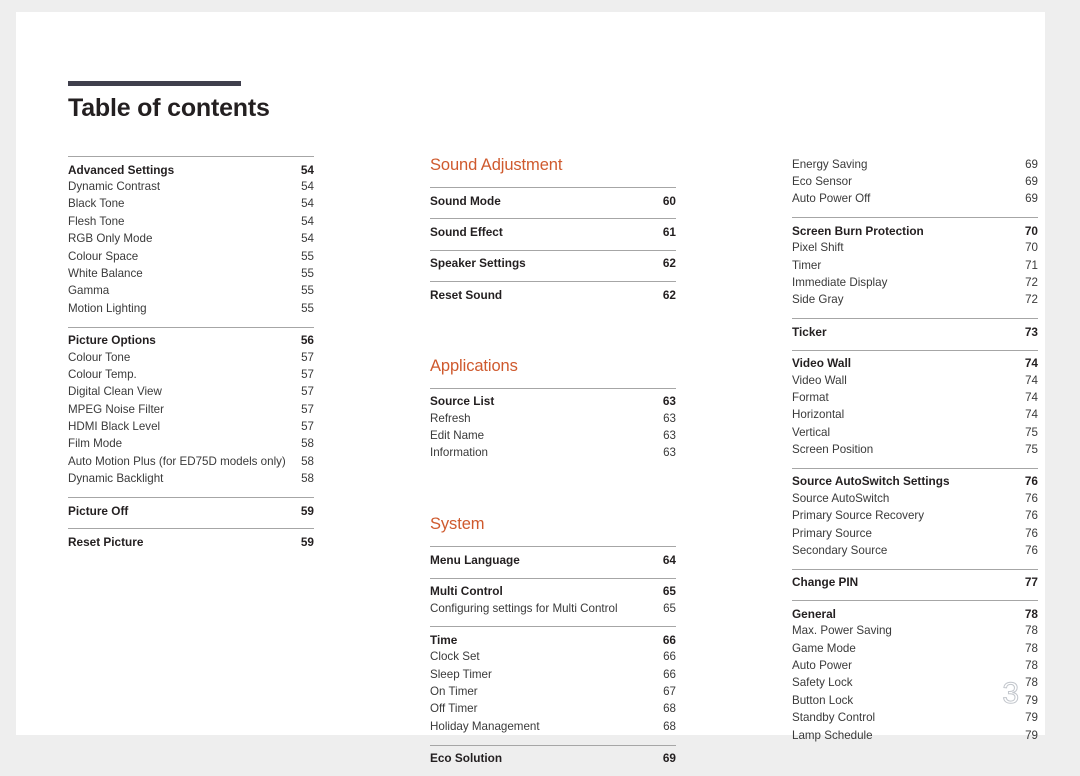 The image size is (1080, 776). What do you see at coordinates (1011, 693) in the screenshot?
I see `folio-page-number: 3` at bounding box center [1011, 693].